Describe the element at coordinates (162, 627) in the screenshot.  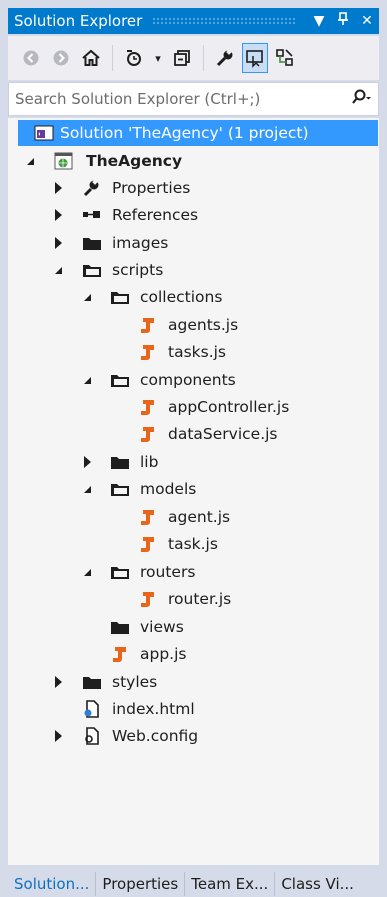
I see `tree-item-label: views` at that location.